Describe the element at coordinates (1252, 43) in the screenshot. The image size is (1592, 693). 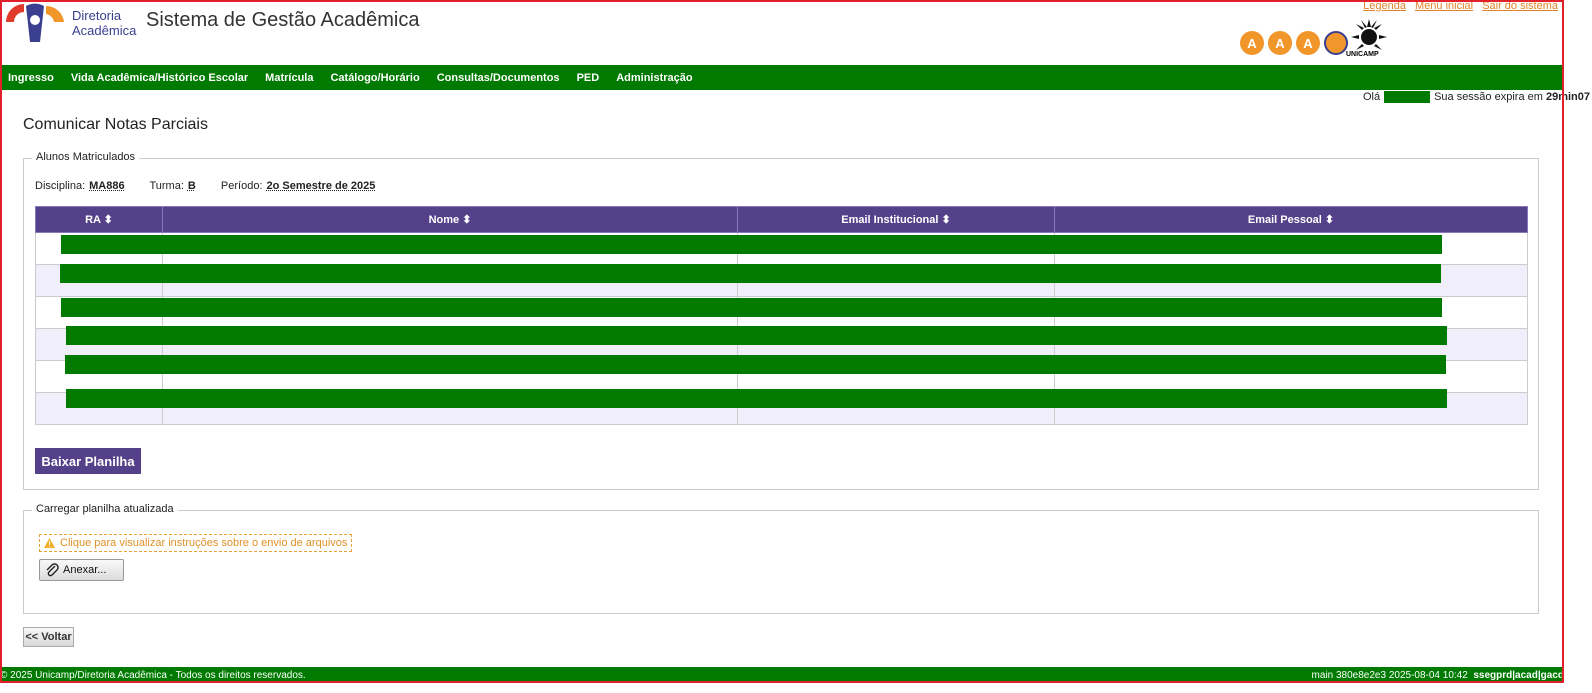
I see `font-size-small-button: A` at that location.